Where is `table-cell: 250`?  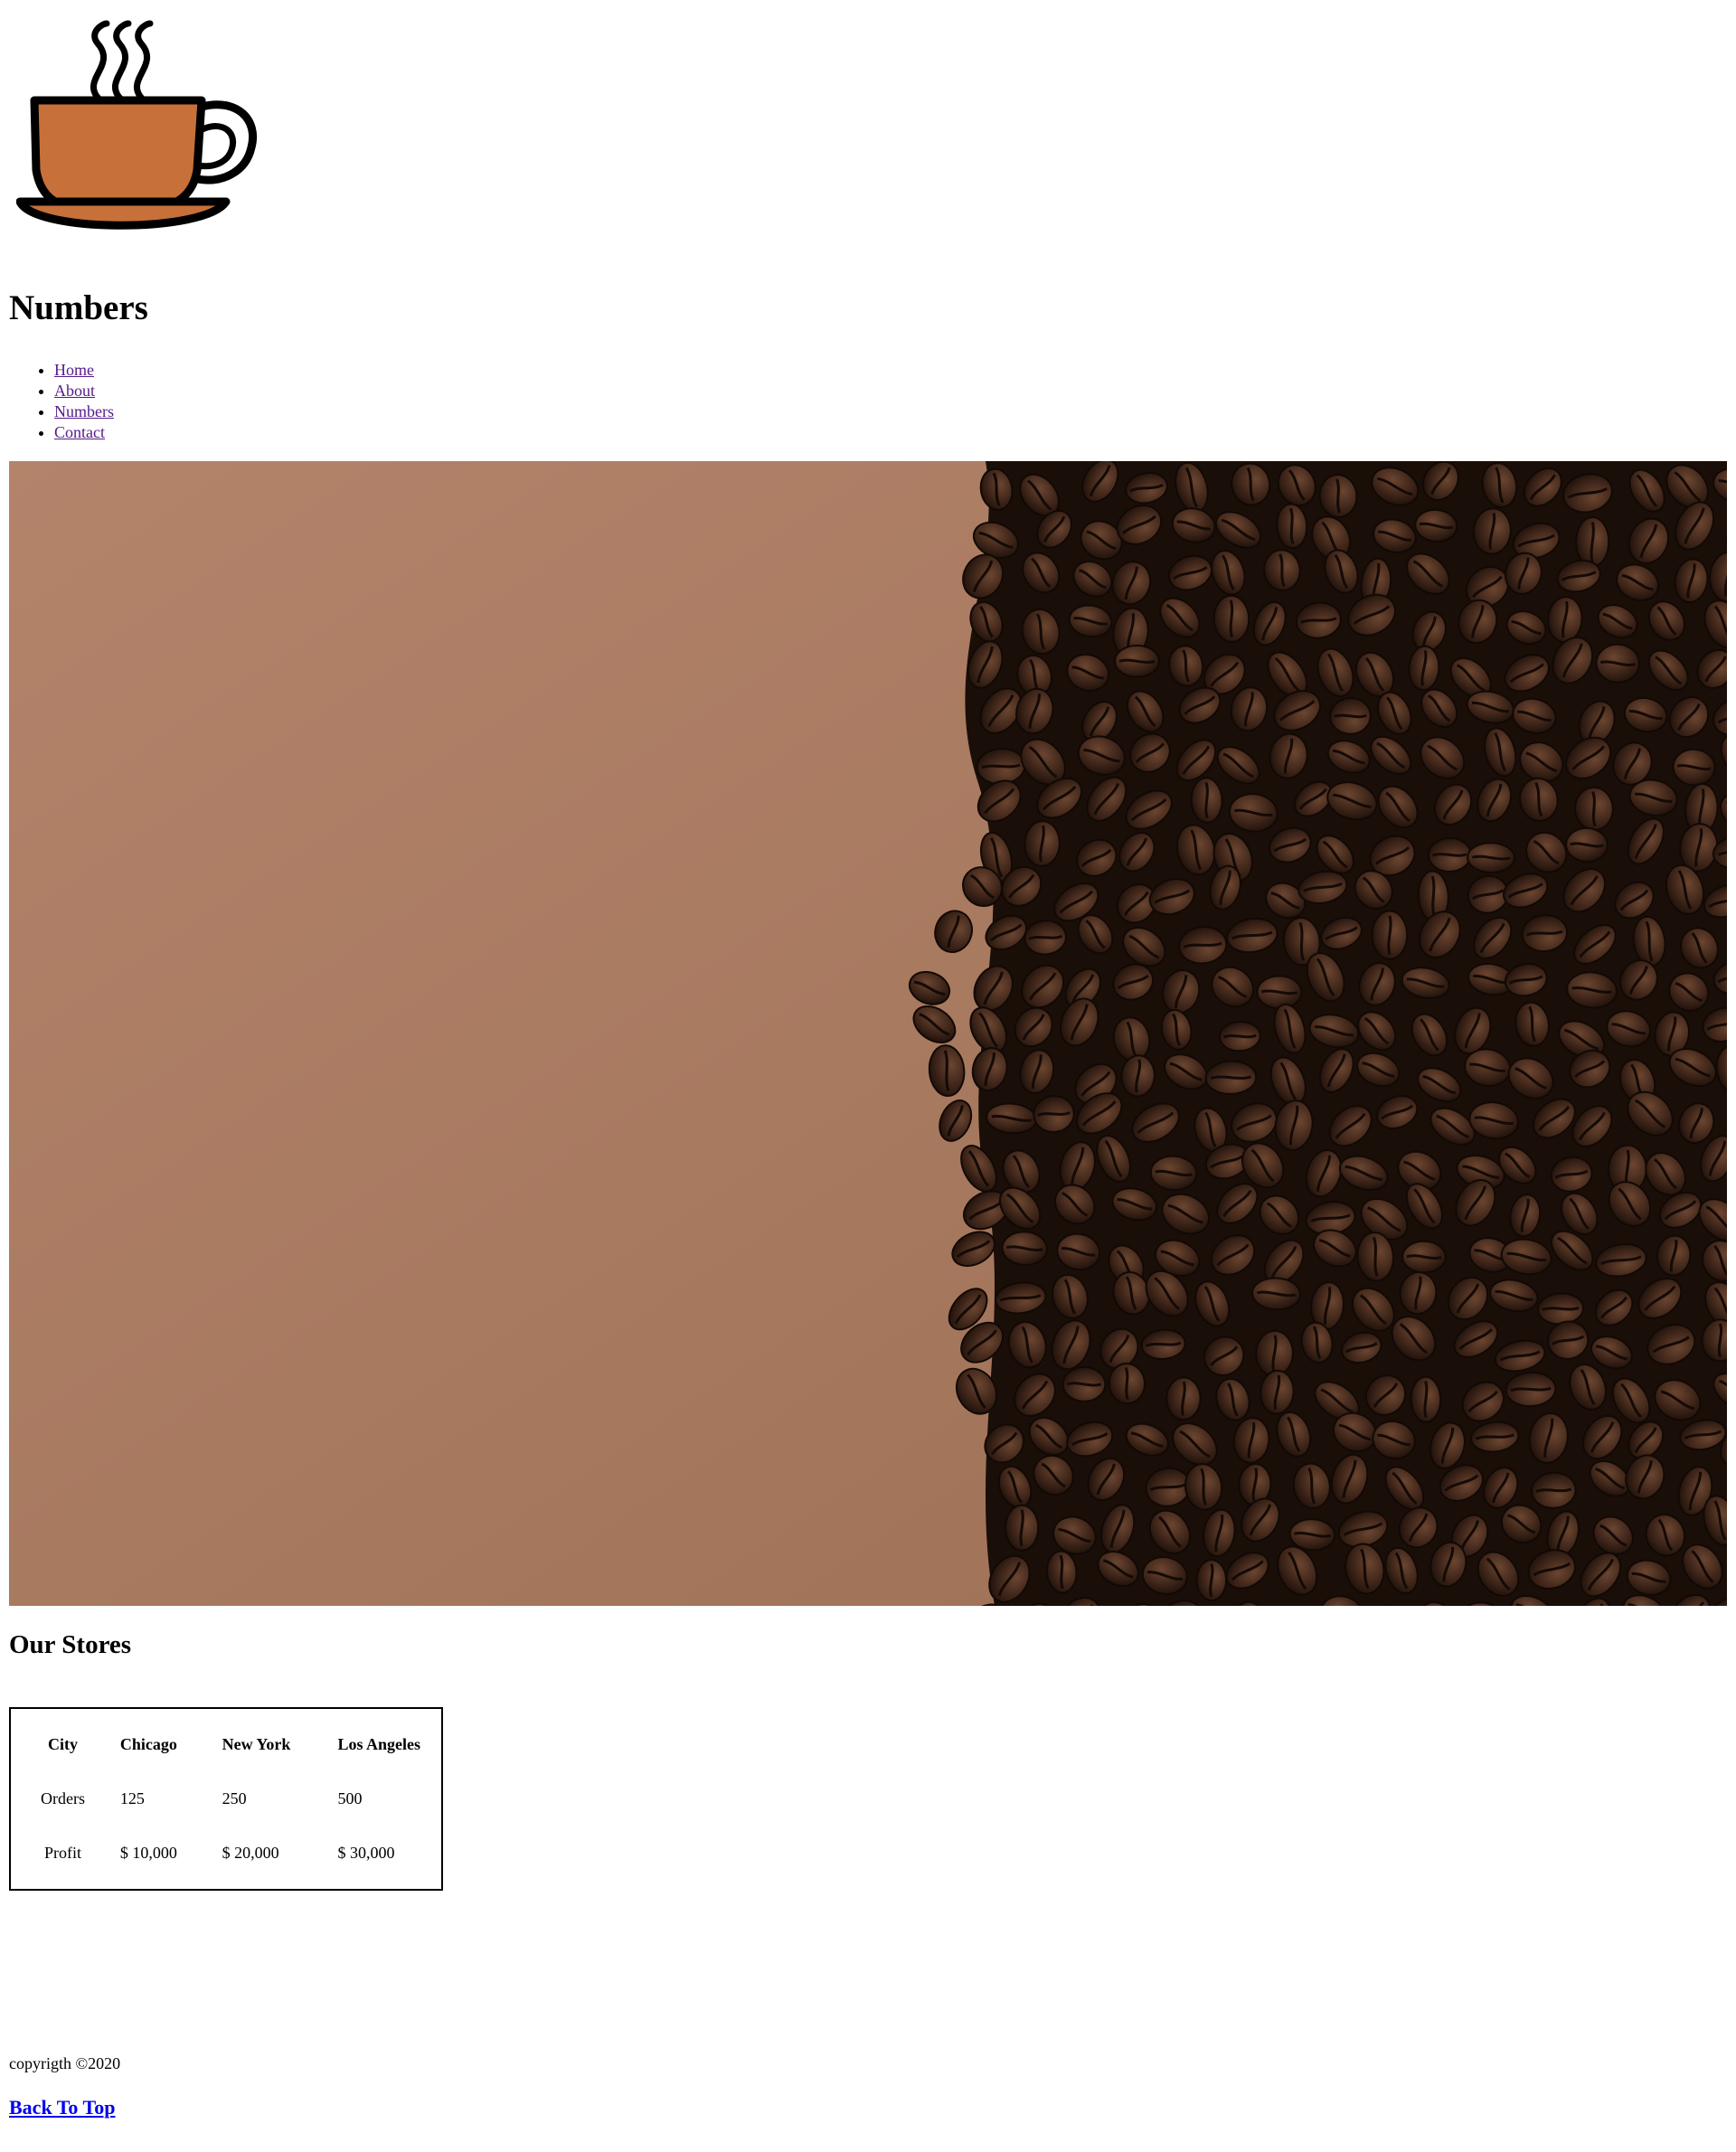
table-cell: 250 is located at coordinates (235, 1798).